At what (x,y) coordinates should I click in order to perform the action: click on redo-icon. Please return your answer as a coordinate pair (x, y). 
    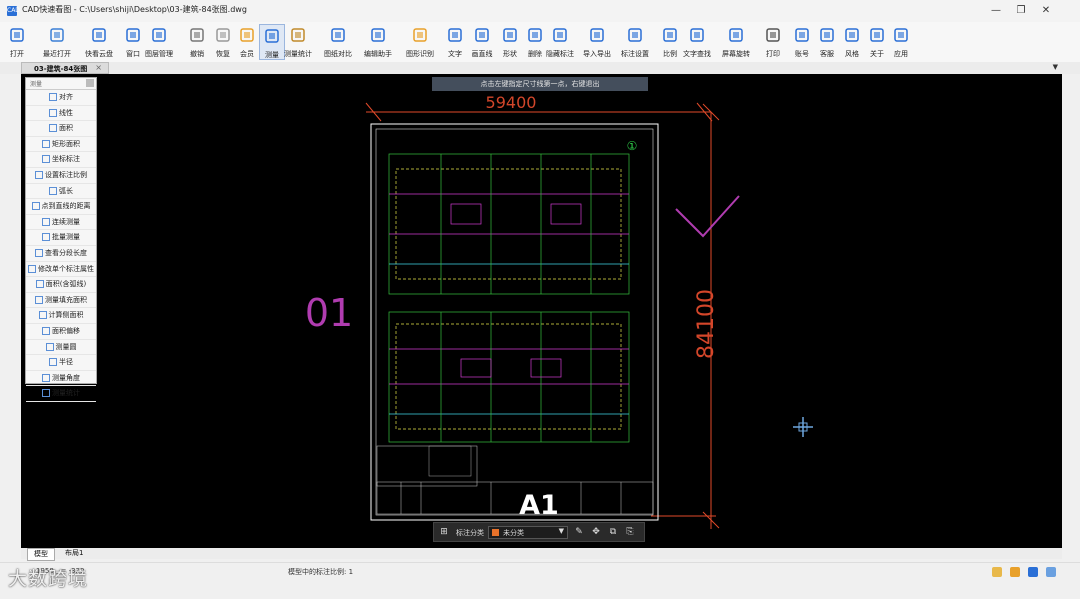
    Looking at the image, I should click on (223, 35).